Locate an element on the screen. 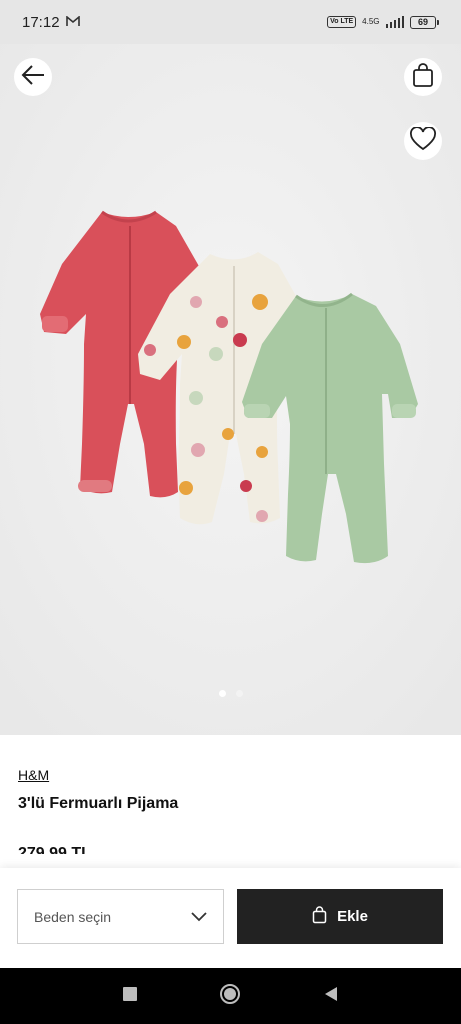 Image resolution: width=461 pixels, height=1024 pixels. circle-icon is located at coordinates (230, 996).